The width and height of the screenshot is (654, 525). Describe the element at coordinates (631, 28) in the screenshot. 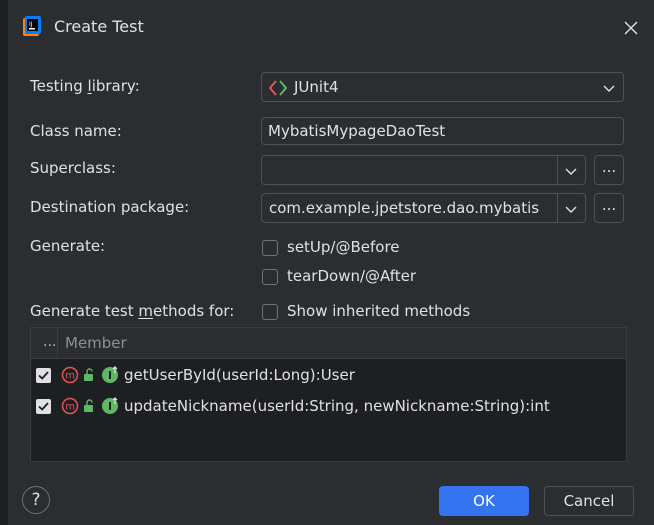

I see `close-icon` at that location.